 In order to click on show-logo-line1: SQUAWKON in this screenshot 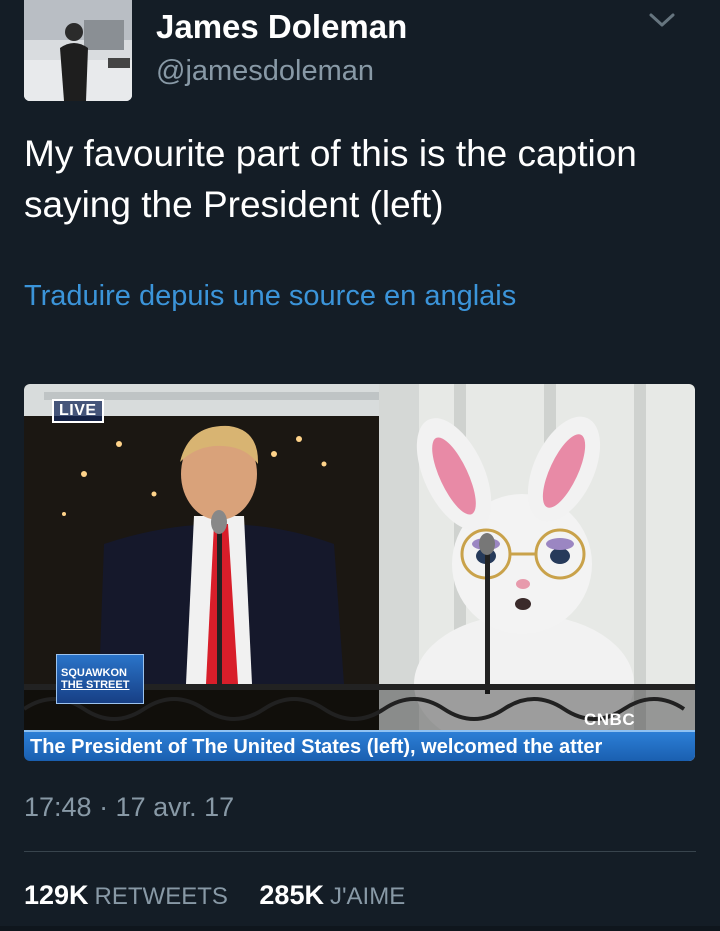, I will do `click(94, 673)`.